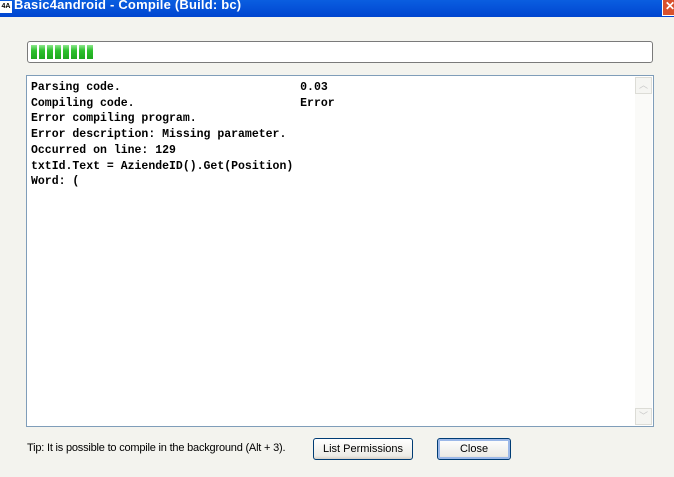 The image size is (674, 477). Describe the element at coordinates (162, 166) in the screenshot. I see `output-line: txtId.Text = AziendeID().Get(Position)` at that location.